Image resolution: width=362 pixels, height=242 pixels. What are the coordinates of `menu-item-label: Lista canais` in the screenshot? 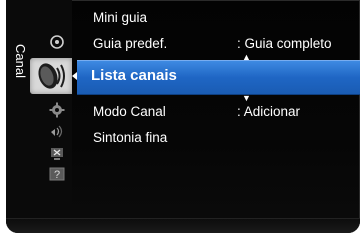 It's located at (134, 75).